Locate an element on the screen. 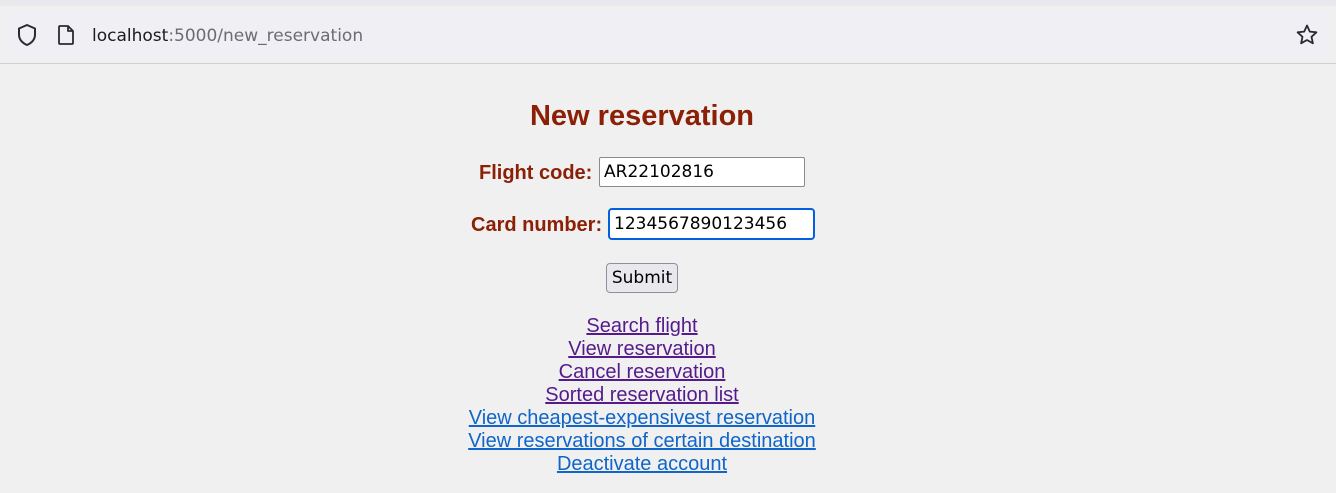 Image resolution: width=1336 pixels, height=493 pixels. toolbar-divider is located at coordinates (668, 63).